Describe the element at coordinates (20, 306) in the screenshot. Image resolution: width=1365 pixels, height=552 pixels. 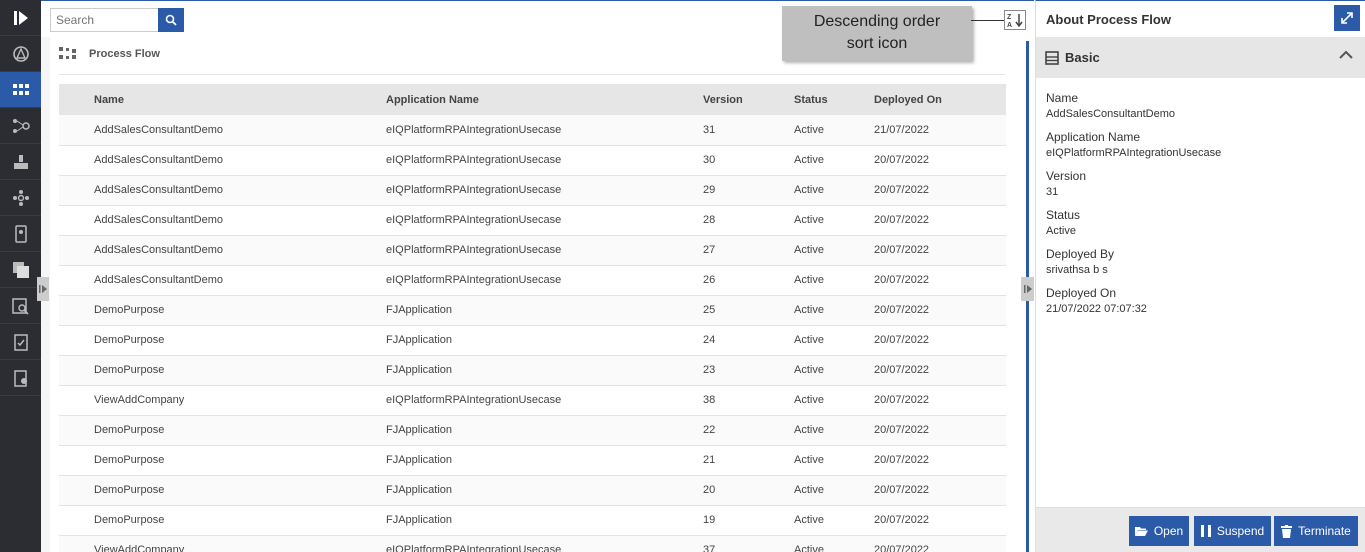
I see `search-report-icon` at that location.